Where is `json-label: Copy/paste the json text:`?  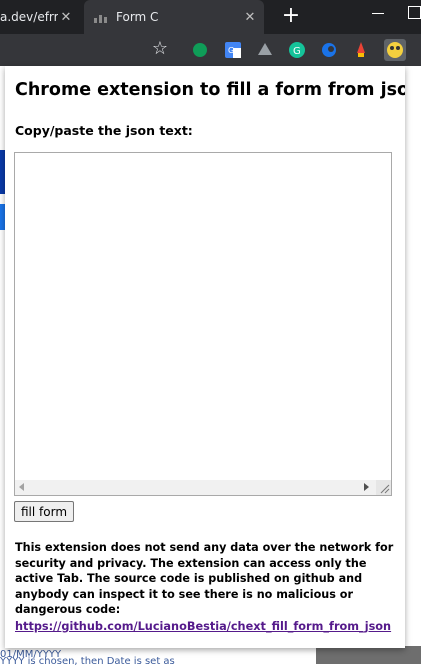
json-label: Copy/paste the json text: is located at coordinates (104, 130).